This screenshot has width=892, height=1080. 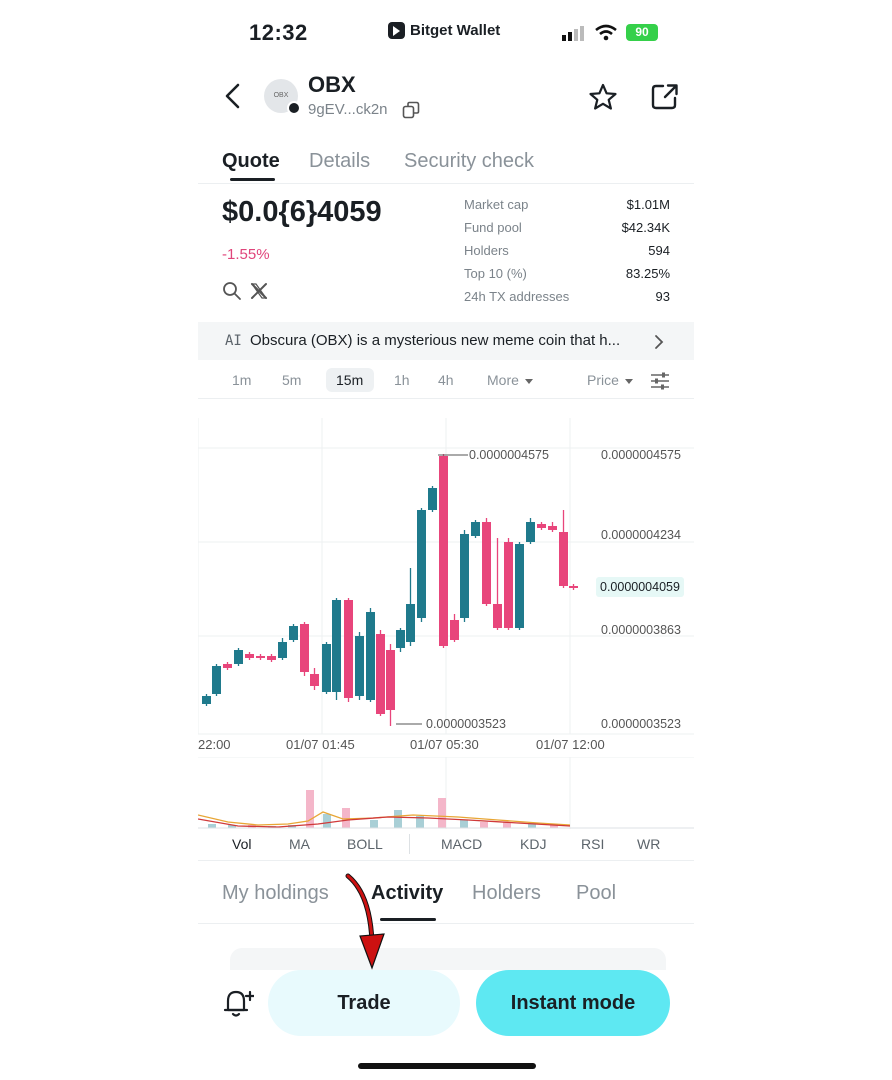 What do you see at coordinates (466, 724) in the screenshot?
I see `chart-low-label: 0.0000003523` at bounding box center [466, 724].